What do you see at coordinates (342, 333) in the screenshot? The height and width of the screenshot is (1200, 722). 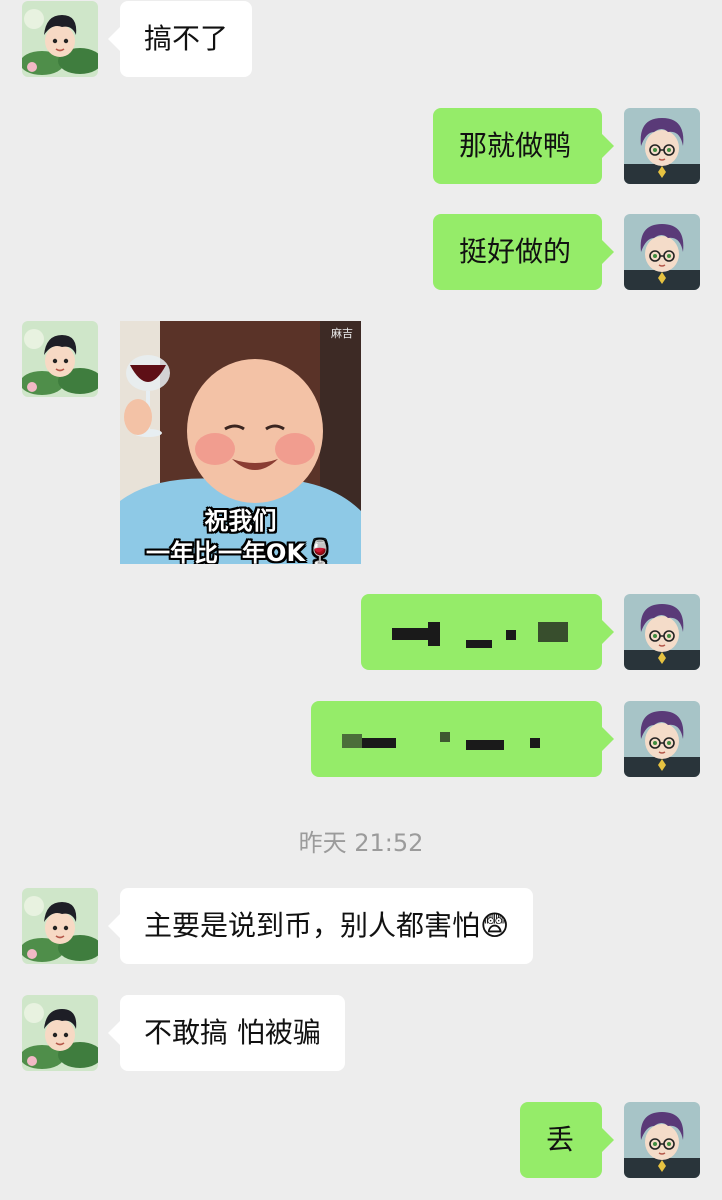 I see `sticker-watermark: 麻吉` at bounding box center [342, 333].